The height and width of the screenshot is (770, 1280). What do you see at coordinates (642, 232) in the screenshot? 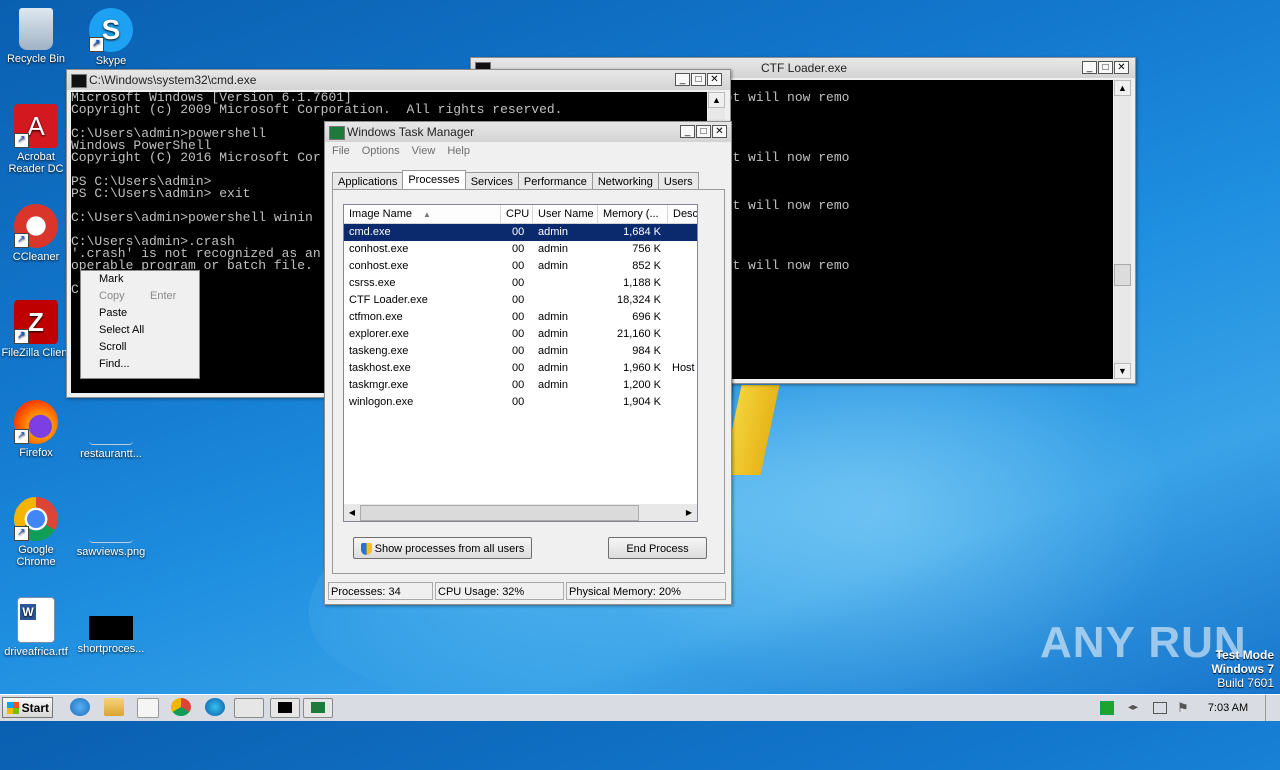
I see `process-memory: 1,684 K` at bounding box center [642, 232].